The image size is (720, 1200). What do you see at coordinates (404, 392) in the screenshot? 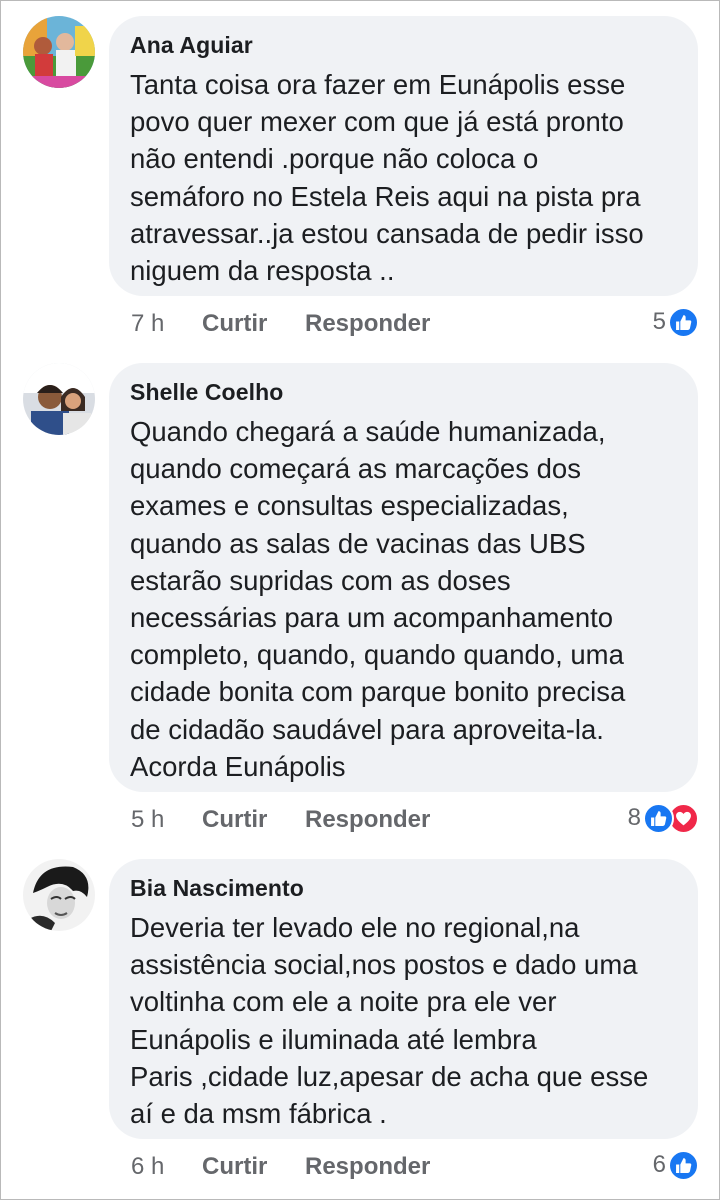
I see `comment-author: Shelle Coelho` at bounding box center [404, 392].